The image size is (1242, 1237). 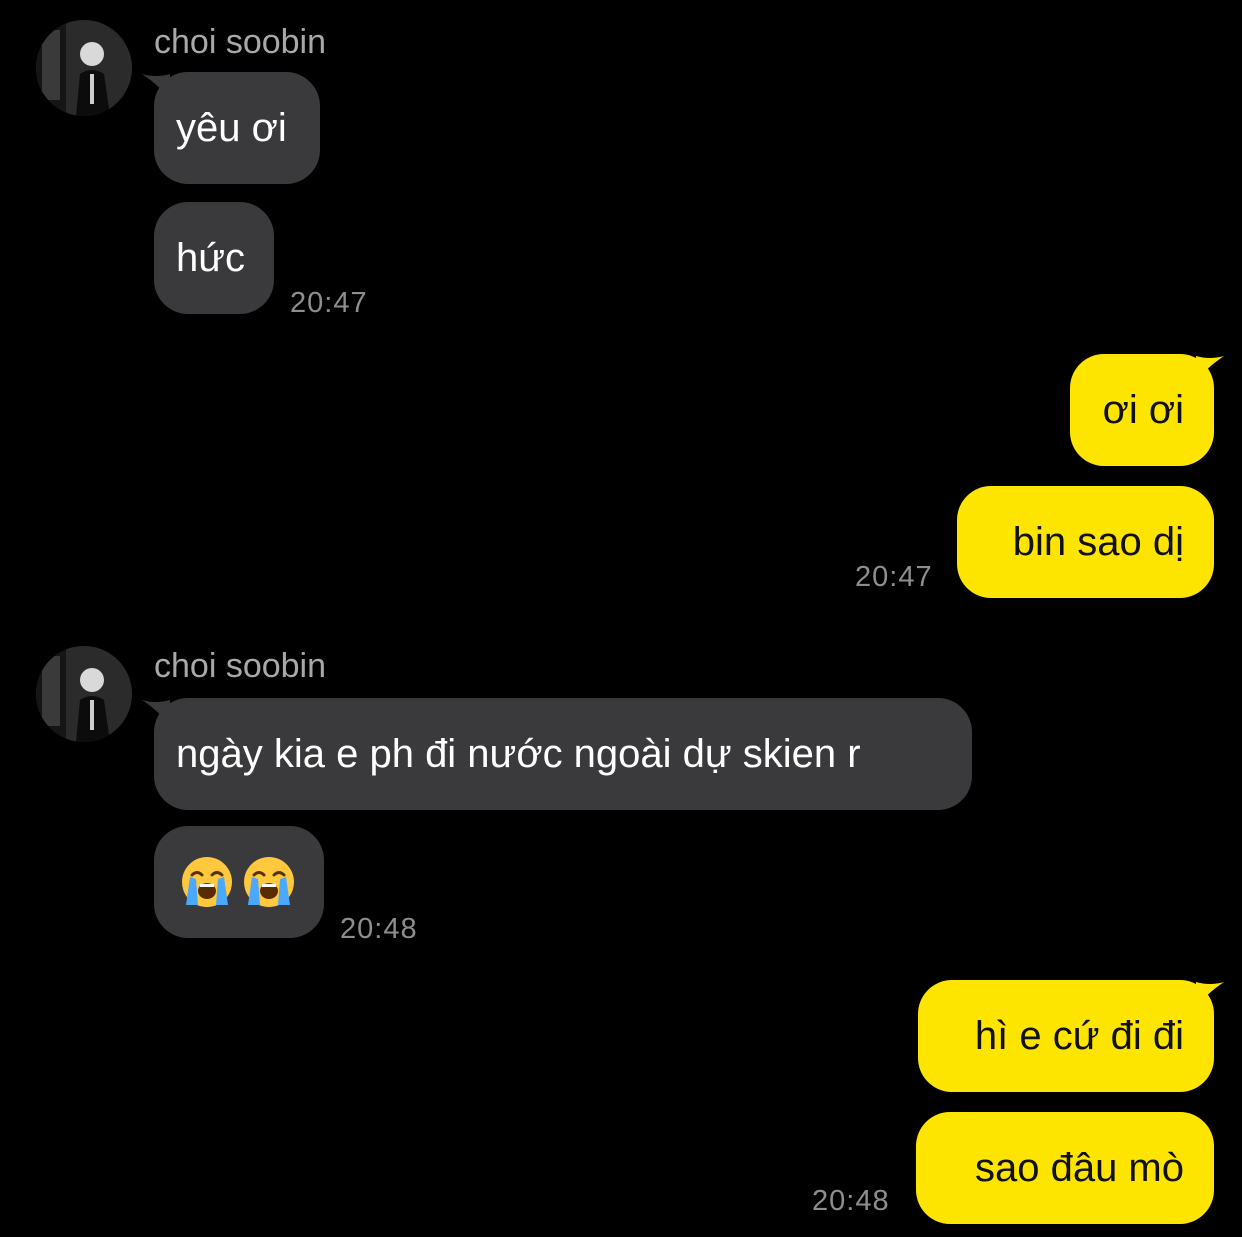 I want to click on message-text: yêu ơi, so click(x=231, y=128).